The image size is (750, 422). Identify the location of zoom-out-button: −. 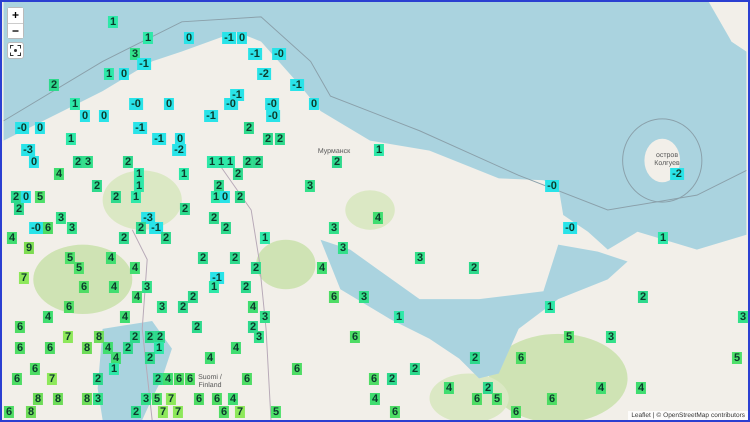
(15, 30).